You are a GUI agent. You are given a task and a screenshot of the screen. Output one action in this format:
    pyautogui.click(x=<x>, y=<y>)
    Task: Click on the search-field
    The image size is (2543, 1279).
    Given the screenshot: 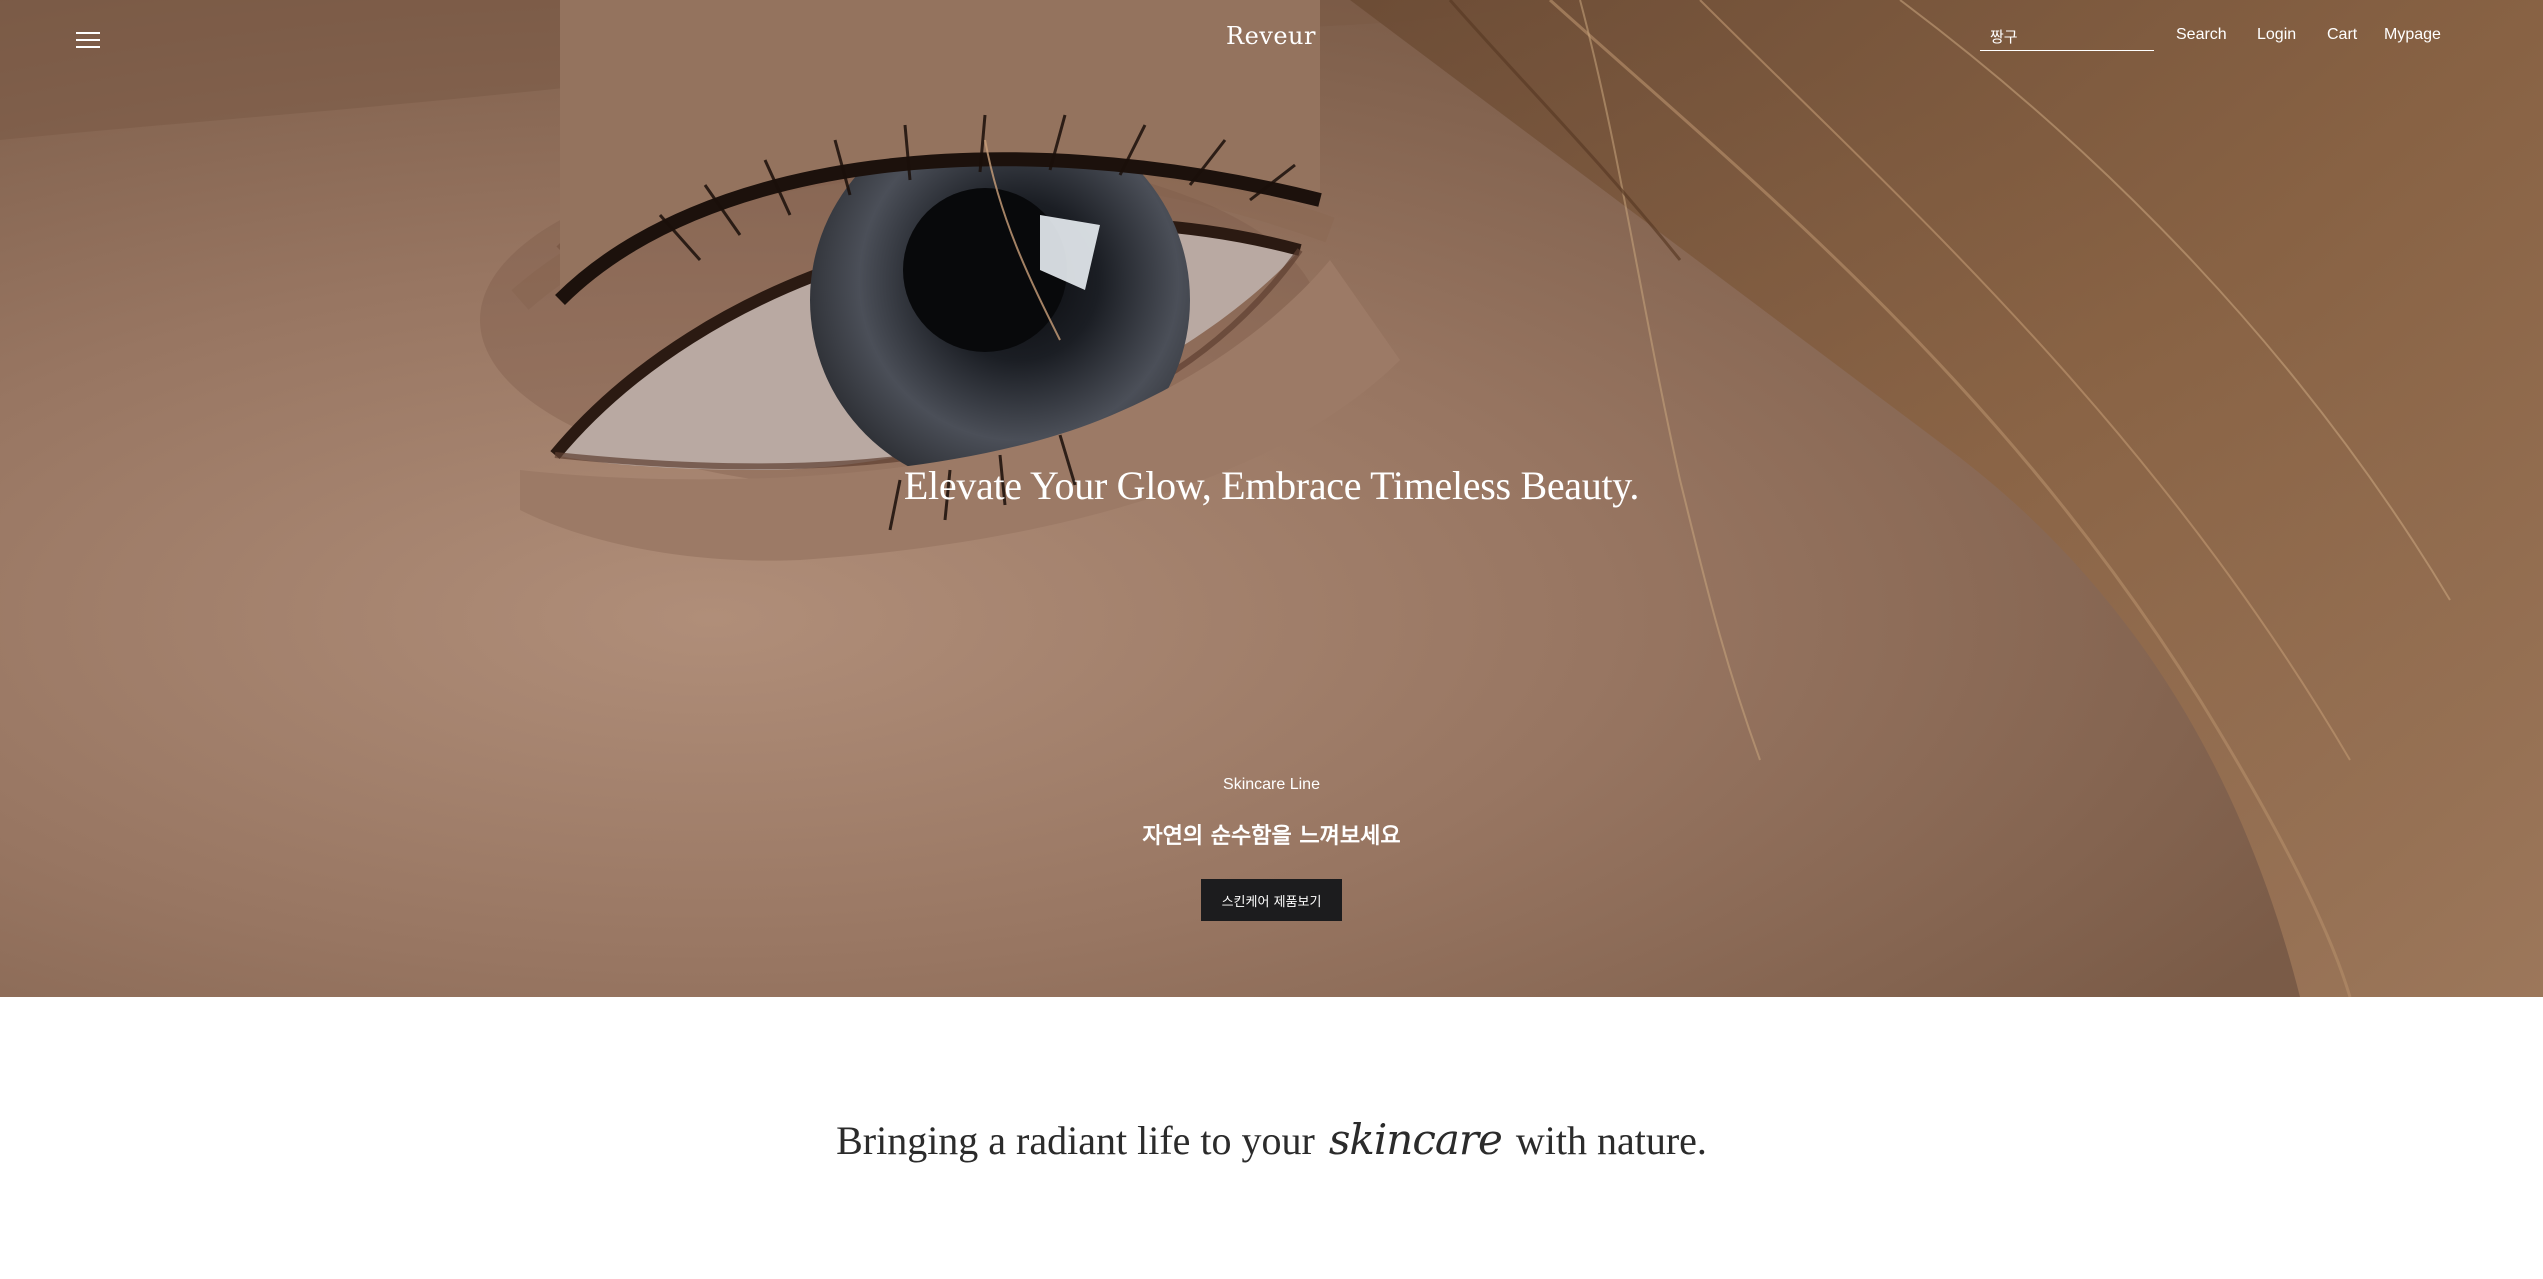 What is the action you would take?
    pyautogui.click(x=2067, y=37)
    